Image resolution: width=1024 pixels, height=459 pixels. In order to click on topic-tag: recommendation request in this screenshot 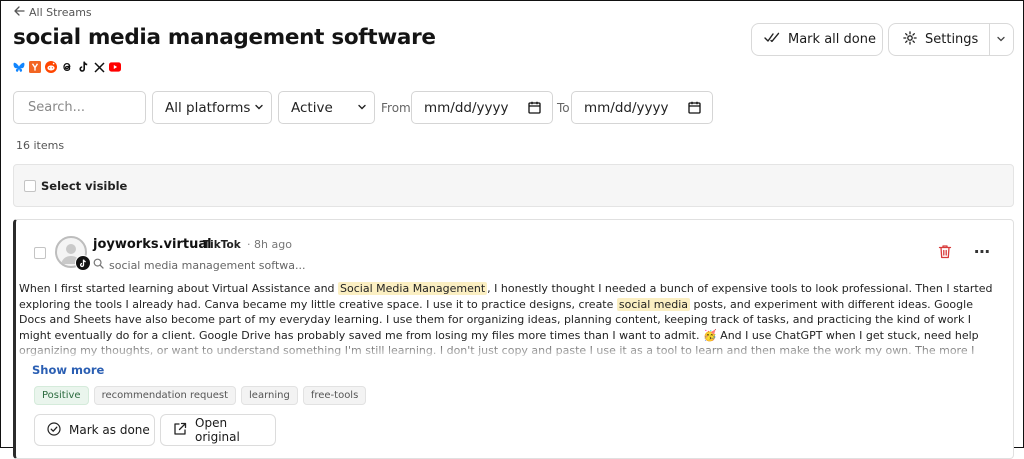, I will do `click(165, 395)`.